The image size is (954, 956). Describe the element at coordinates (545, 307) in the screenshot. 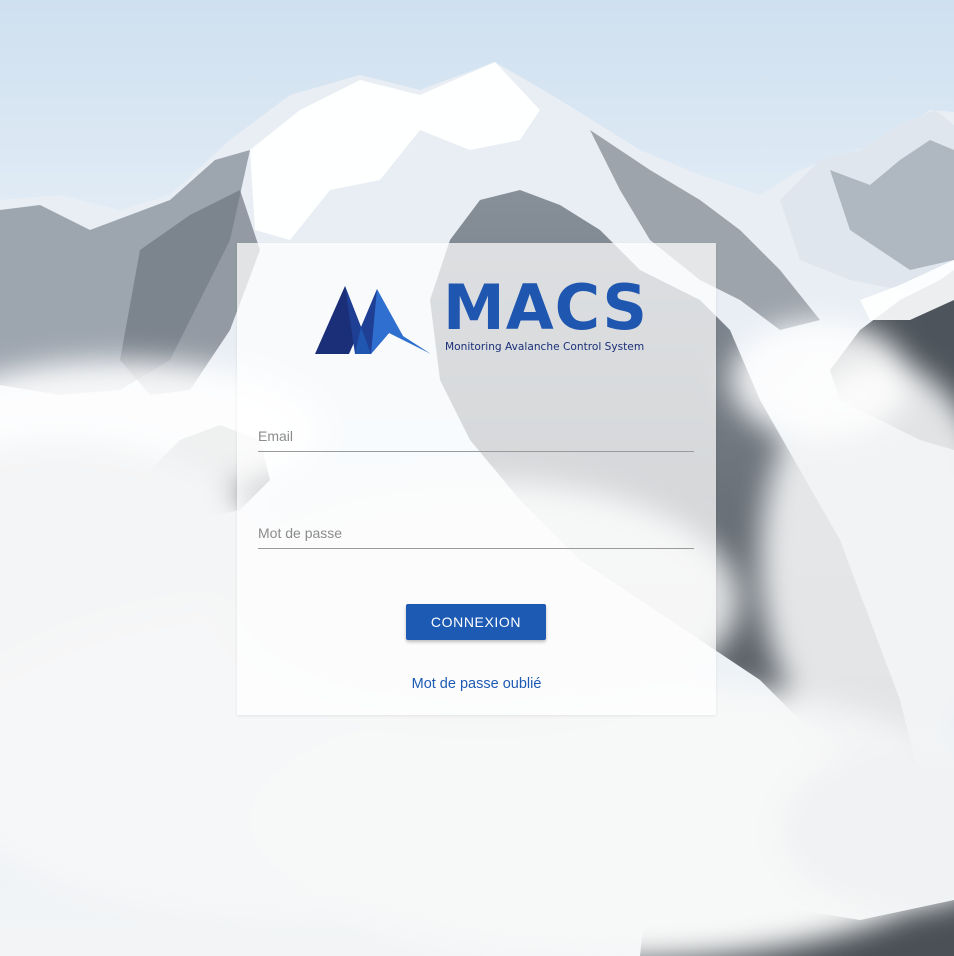

I see `brand-title: MACS` at that location.